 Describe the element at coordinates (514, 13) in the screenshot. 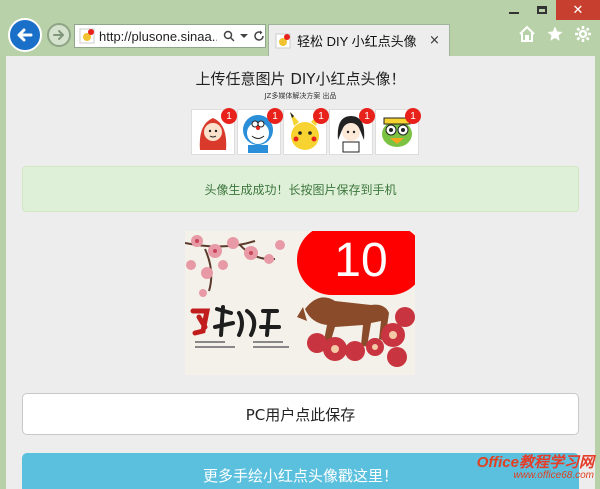

I see `minimize-icon` at that location.